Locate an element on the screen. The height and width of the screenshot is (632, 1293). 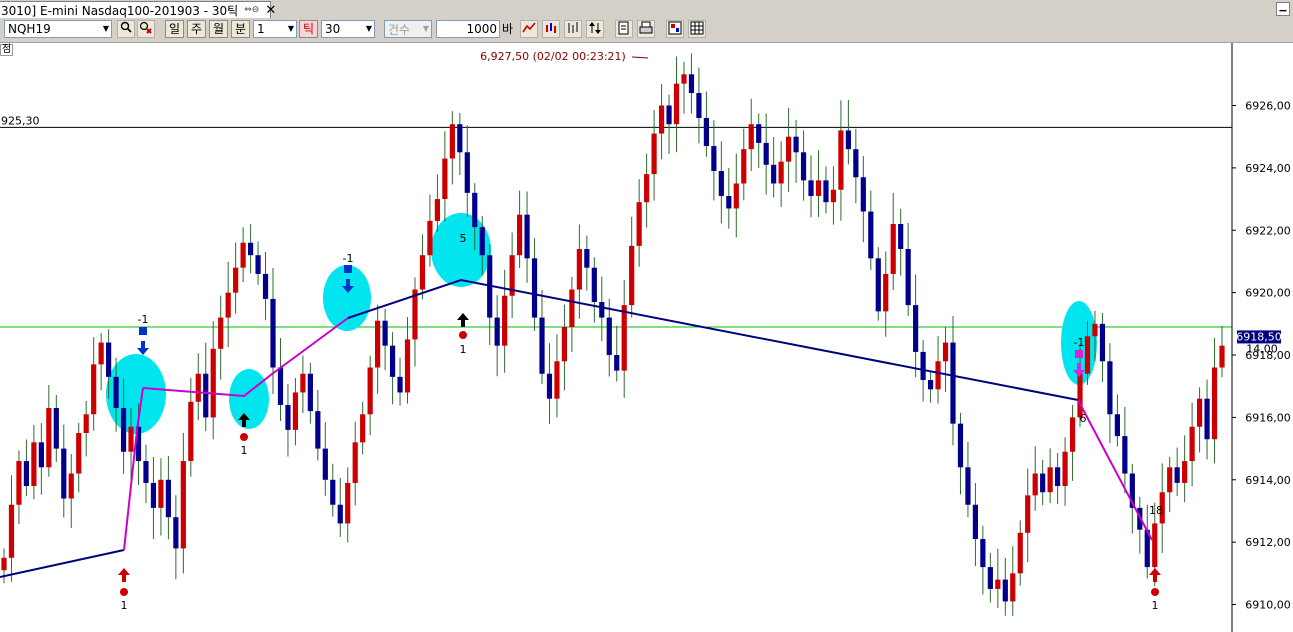
cancel-search-button is located at coordinates (146, 29).